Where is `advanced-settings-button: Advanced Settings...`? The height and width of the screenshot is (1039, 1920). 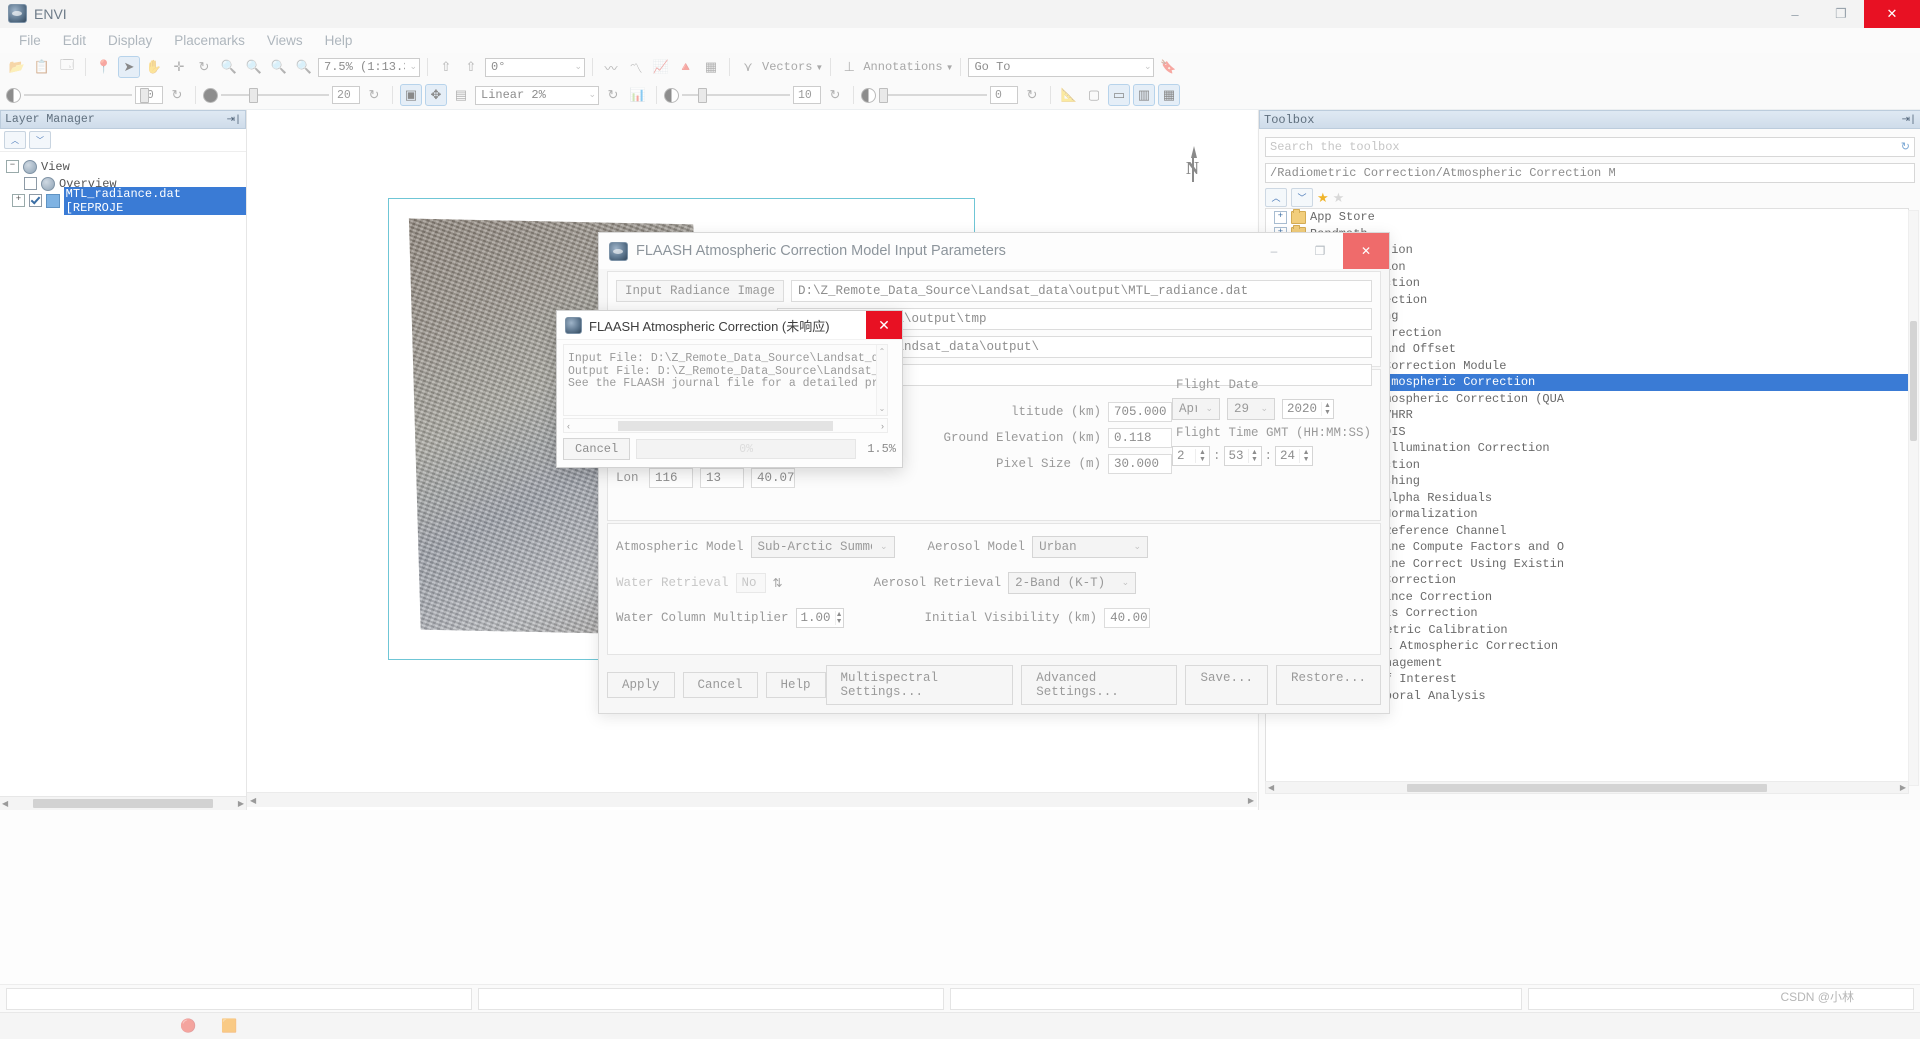
advanced-settings-button: Advanced Settings... is located at coordinates (1099, 685).